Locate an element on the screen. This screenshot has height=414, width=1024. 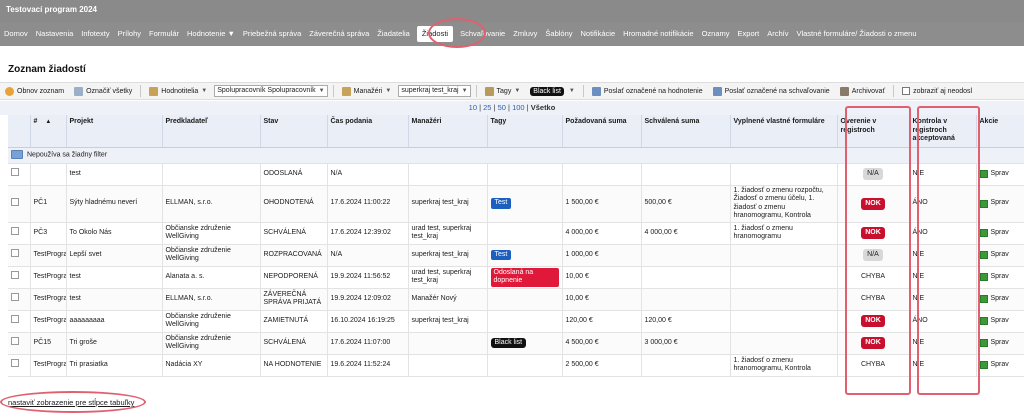
header-applicant: Stav is located at coordinates (294, 131).